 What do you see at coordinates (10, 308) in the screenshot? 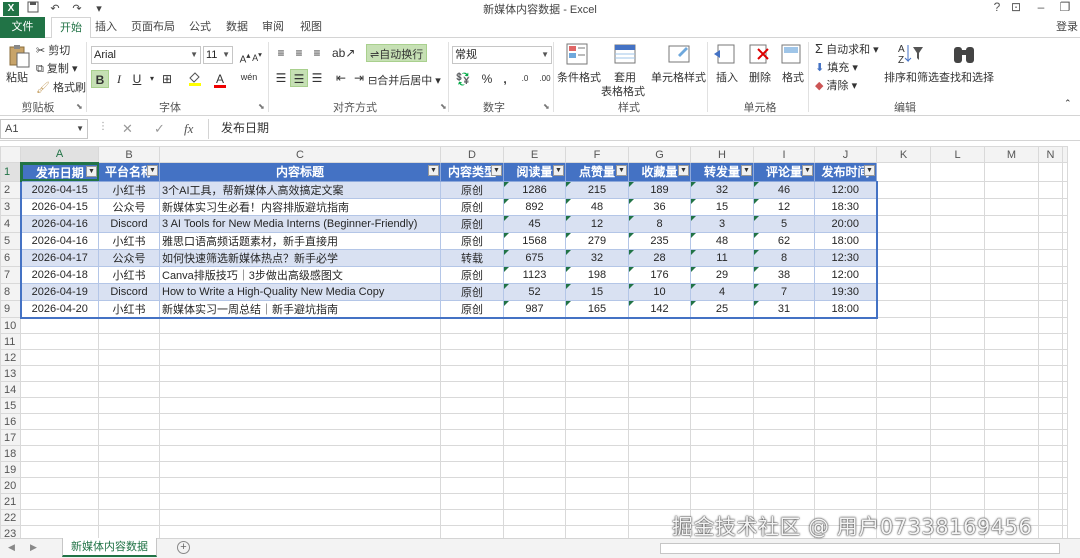
I see `row-header: 9` at bounding box center [10, 308].